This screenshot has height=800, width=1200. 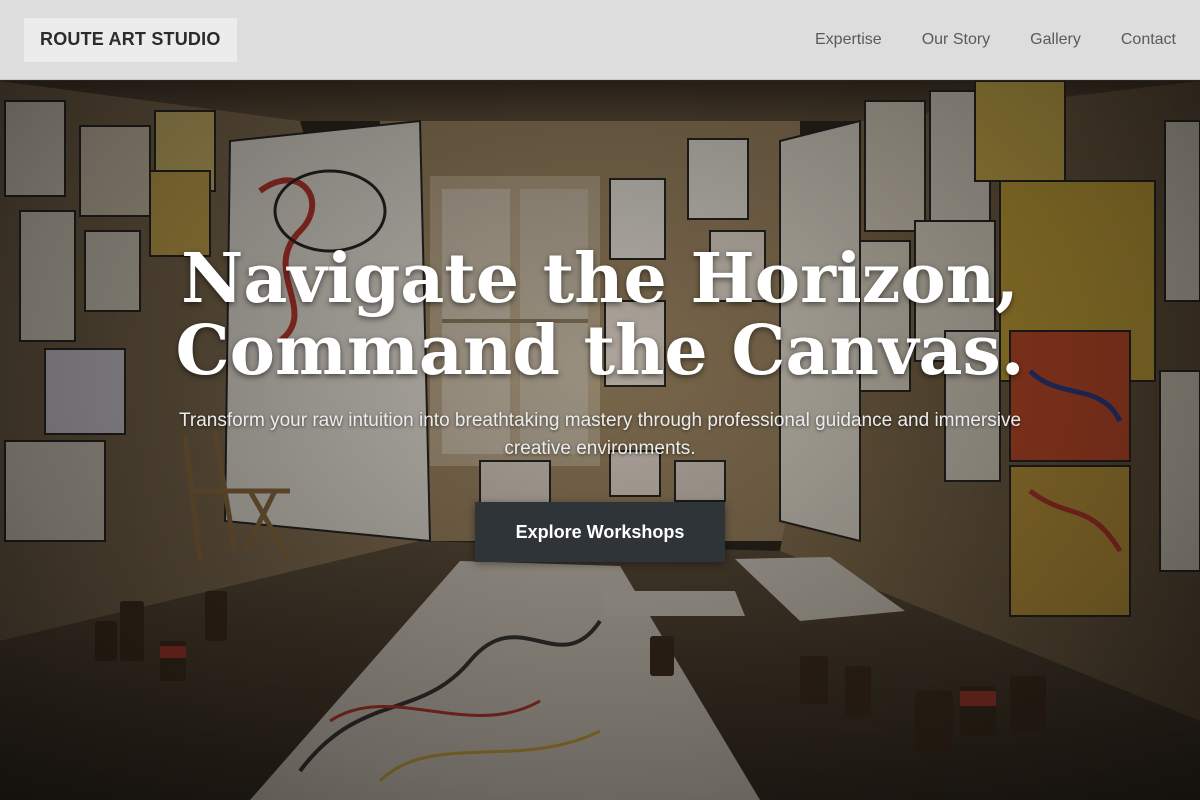 I want to click on nav-link-our-story: Our Story, so click(x=956, y=40).